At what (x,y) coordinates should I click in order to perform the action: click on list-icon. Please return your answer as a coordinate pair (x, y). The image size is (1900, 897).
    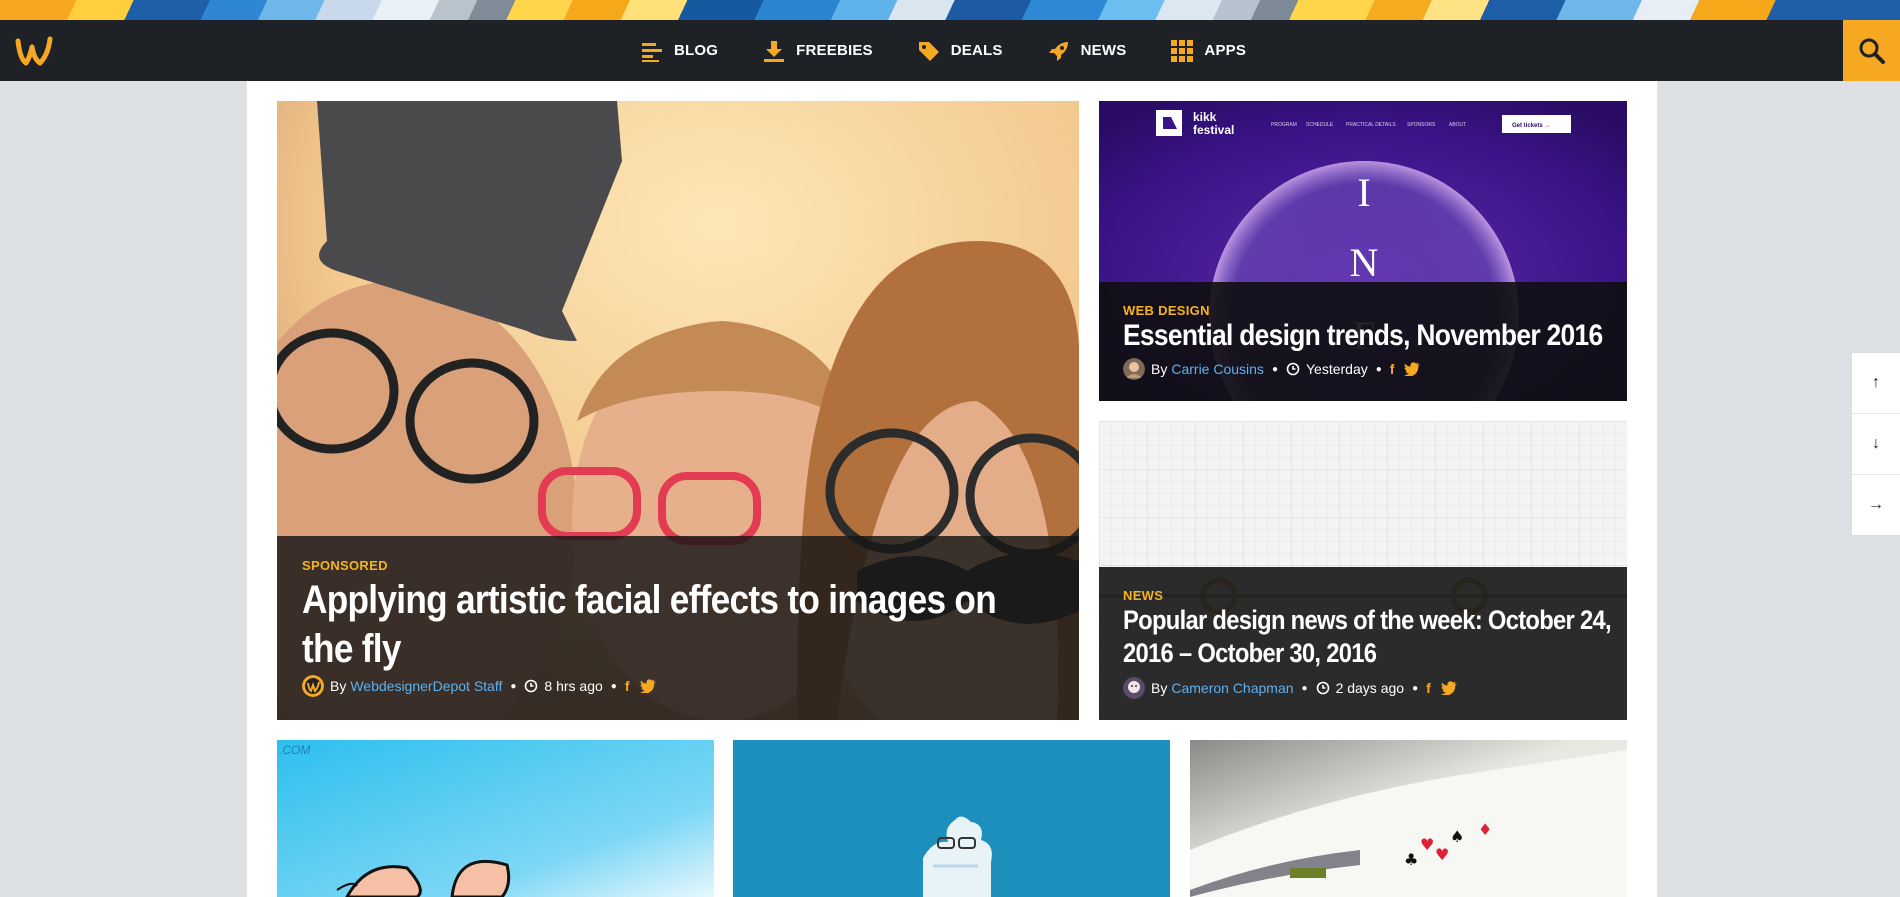
    Looking at the image, I should click on (652, 52).